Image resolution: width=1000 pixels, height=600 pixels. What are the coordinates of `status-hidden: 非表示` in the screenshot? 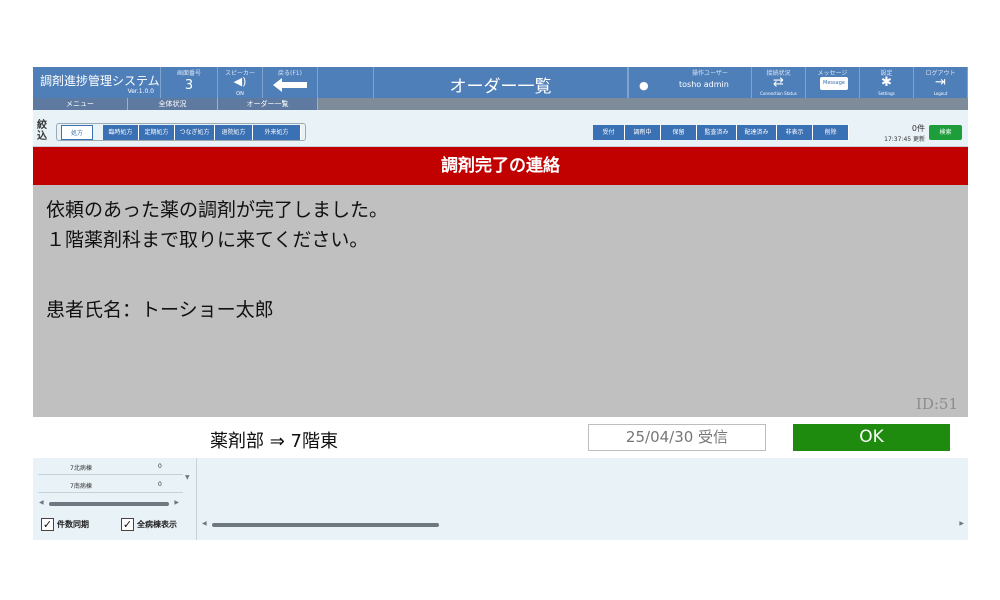 It's located at (795, 132).